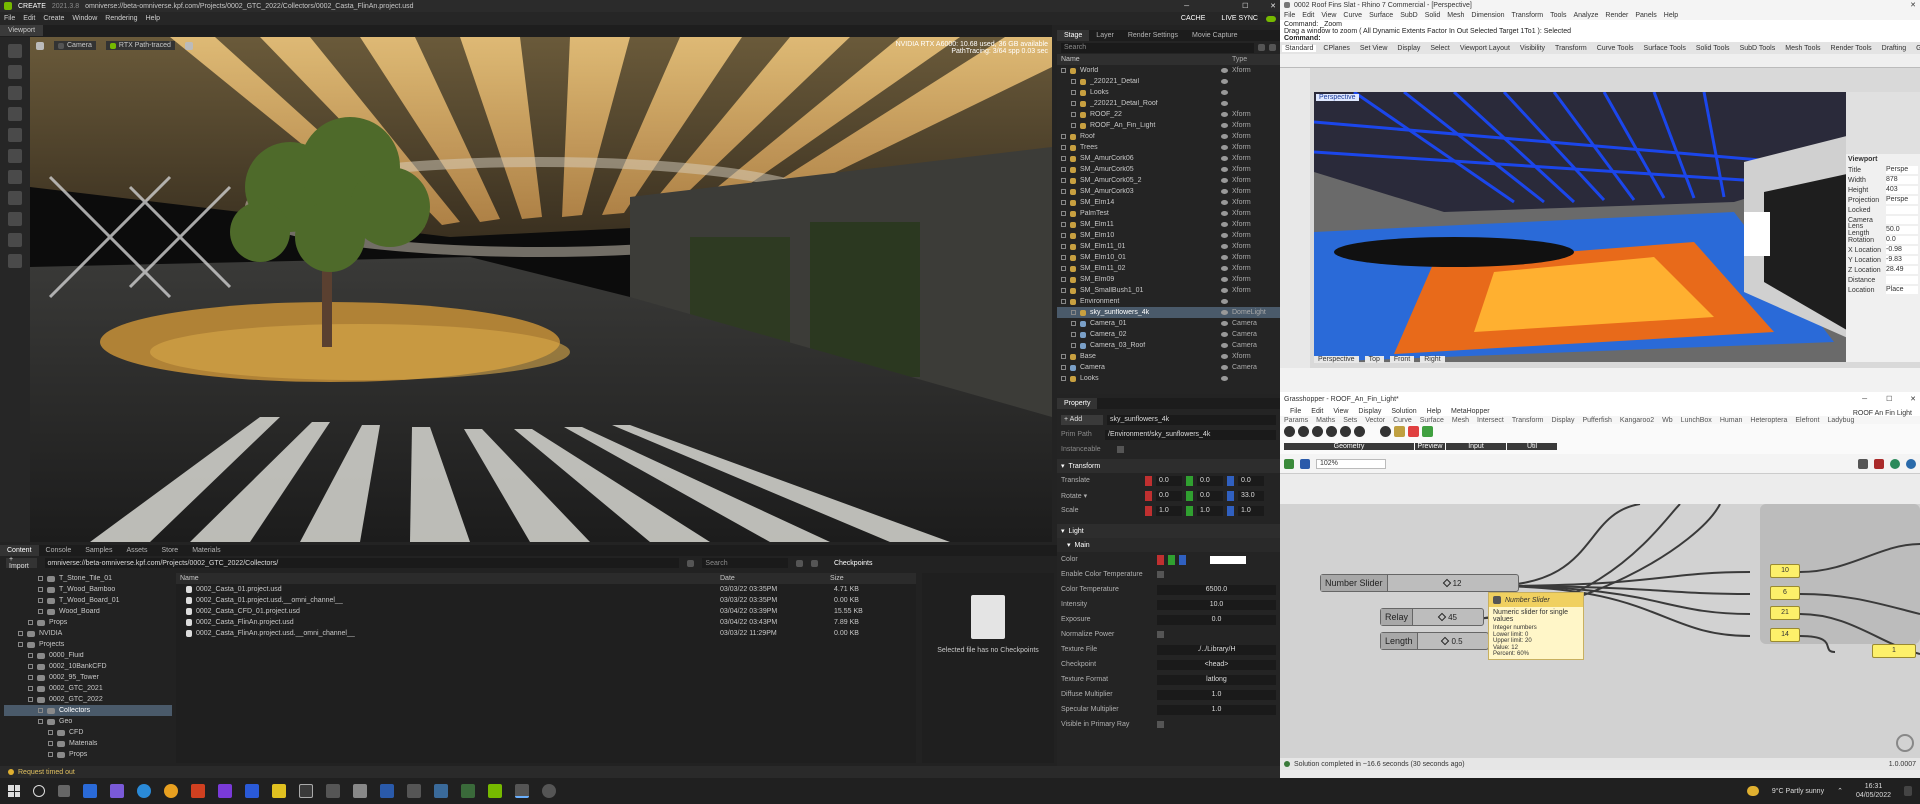 The width and height of the screenshot is (1920, 804). I want to click on steam-icon, so click(441, 791).